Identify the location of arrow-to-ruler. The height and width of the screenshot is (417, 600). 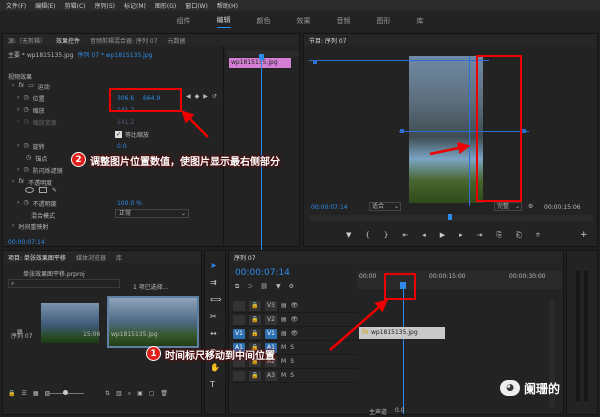
(358, 325).